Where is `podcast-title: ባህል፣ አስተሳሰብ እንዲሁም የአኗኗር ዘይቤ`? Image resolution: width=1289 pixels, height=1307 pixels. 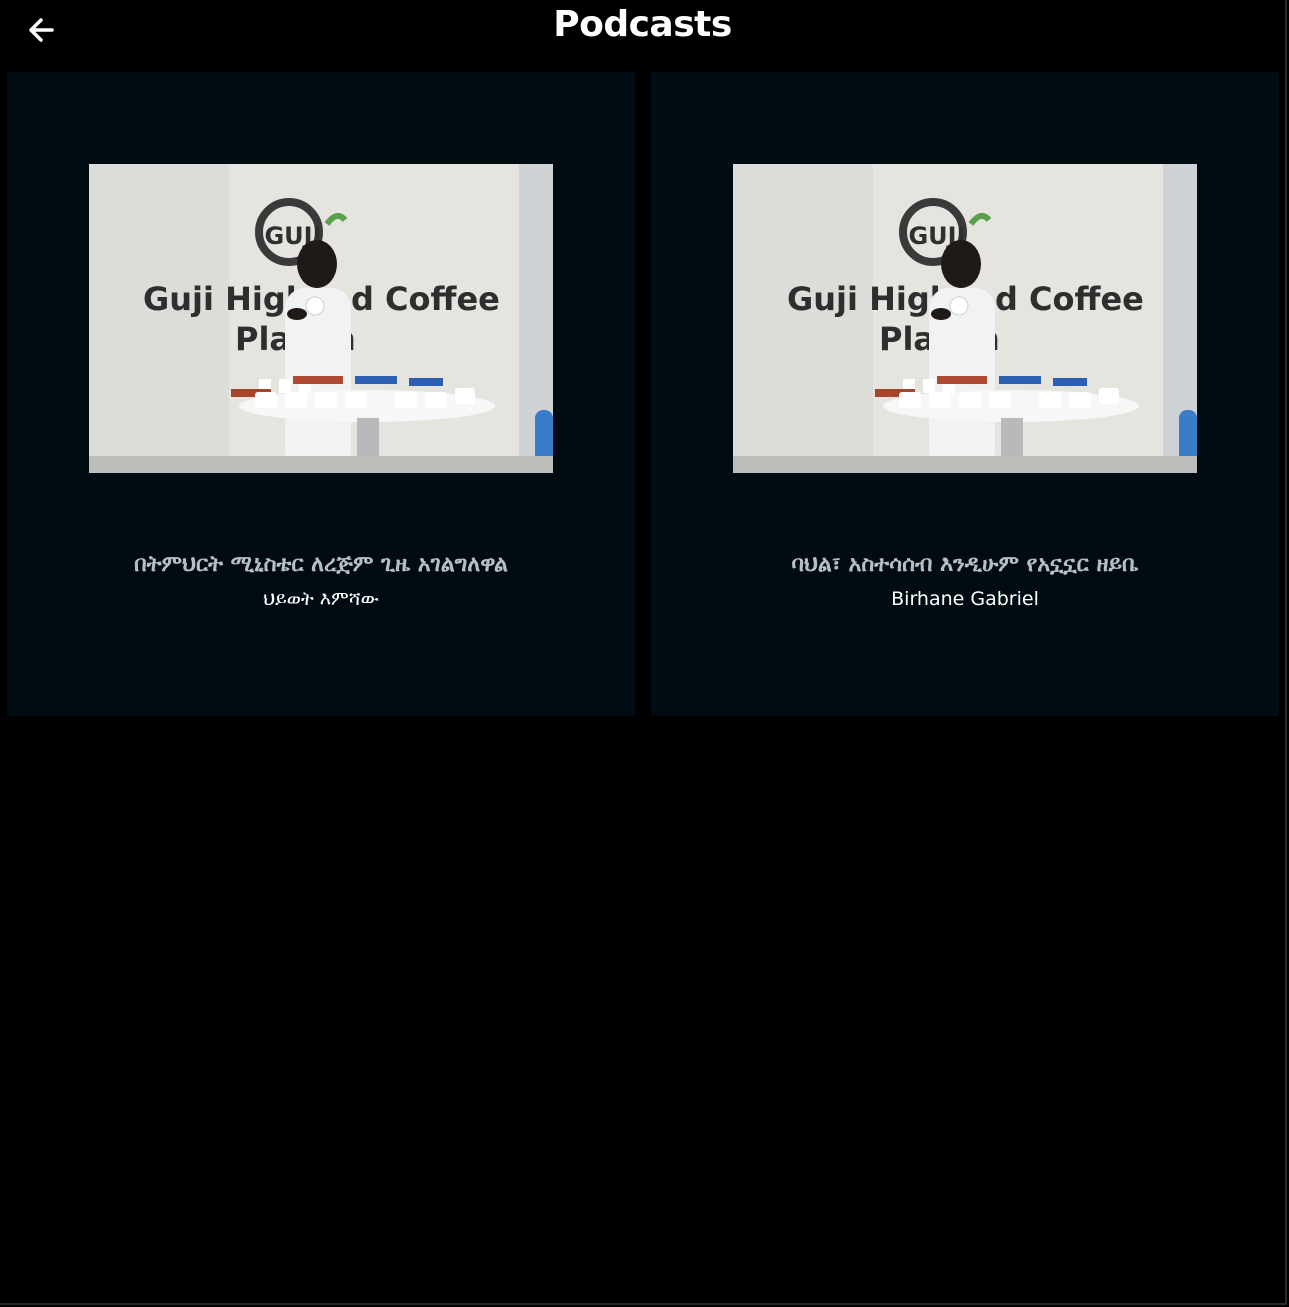
podcast-title: ባህል፣ አስተሳሰብ እንዲሁም የአኗኗር ዘይቤ is located at coordinates (965, 564).